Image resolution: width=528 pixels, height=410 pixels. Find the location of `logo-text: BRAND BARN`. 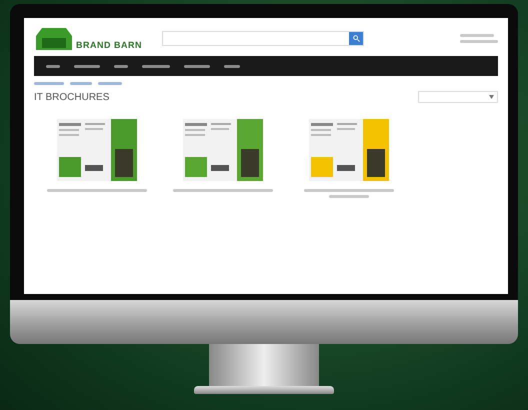

logo-text: BRAND BARN is located at coordinates (109, 45).